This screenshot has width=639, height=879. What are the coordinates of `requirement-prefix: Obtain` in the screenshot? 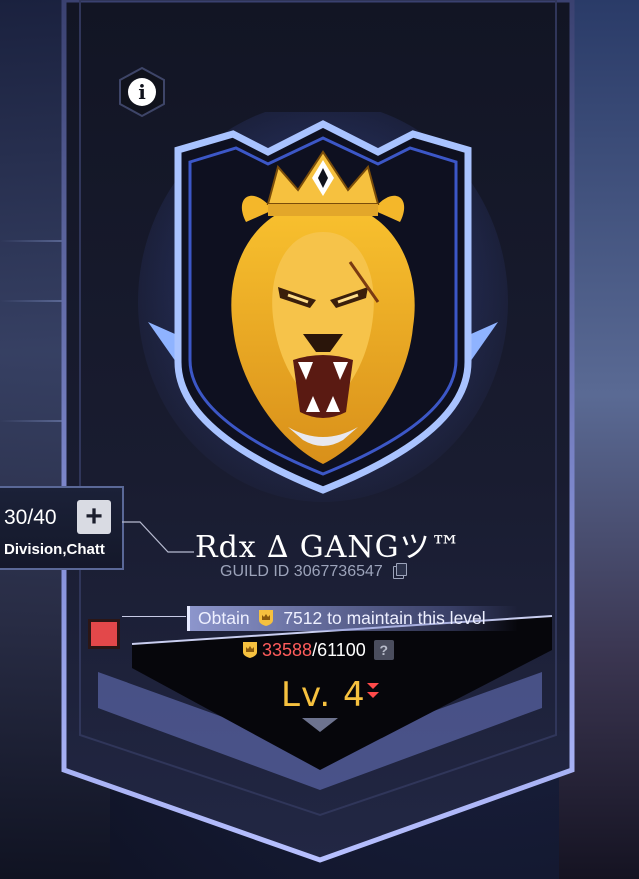 It's located at (224, 618).